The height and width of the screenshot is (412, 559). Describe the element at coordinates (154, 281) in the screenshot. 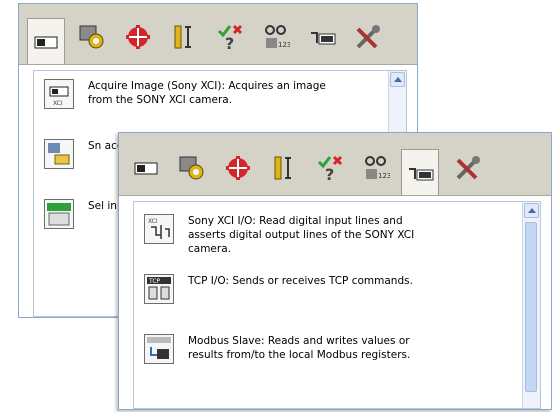

I see `svg-text: TCP` at that location.